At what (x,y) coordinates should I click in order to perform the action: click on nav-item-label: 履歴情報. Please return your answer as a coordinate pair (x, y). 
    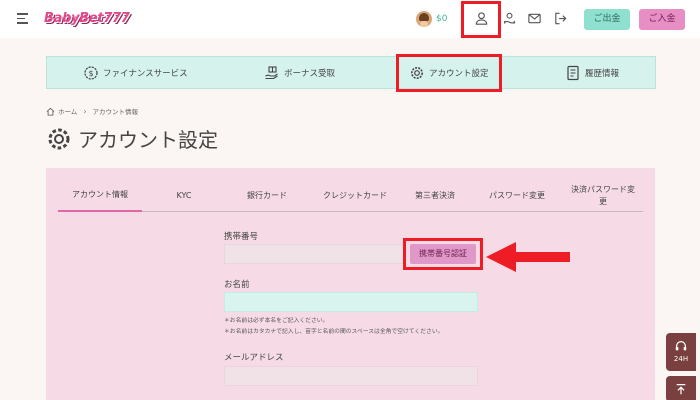
    Looking at the image, I should click on (602, 73).